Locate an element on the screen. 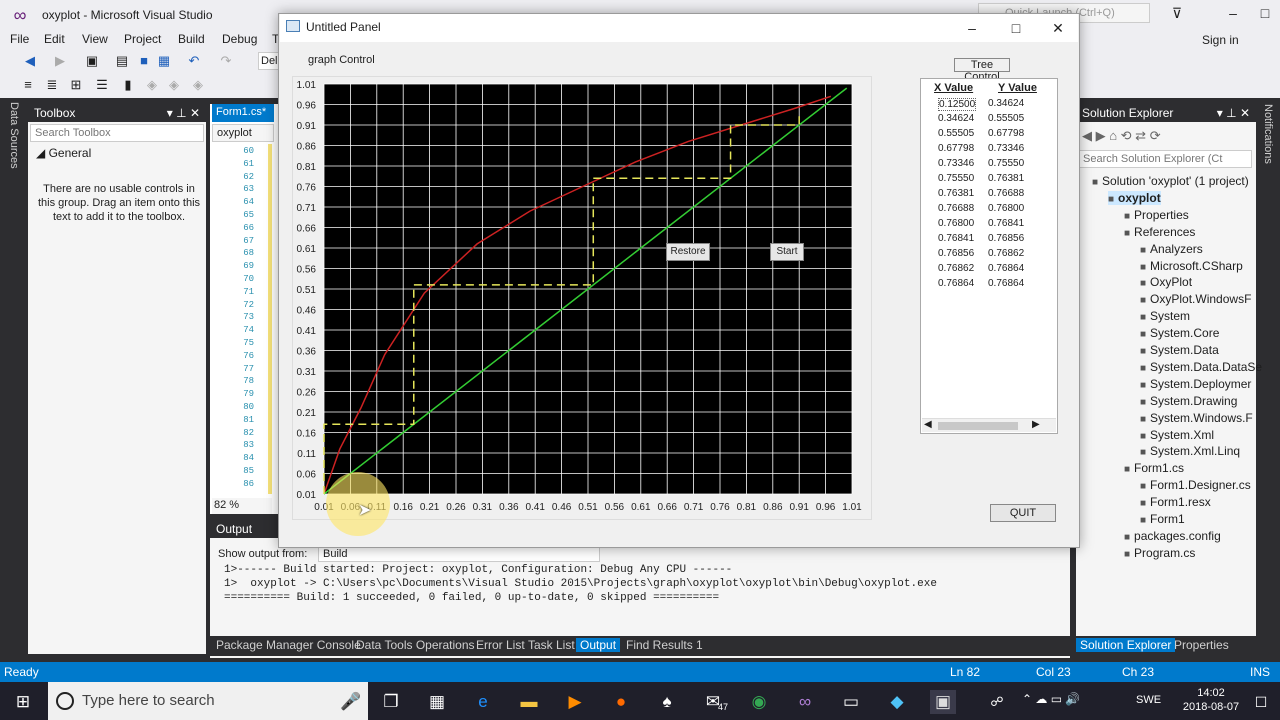  menu-view: View is located at coordinates (95, 39).